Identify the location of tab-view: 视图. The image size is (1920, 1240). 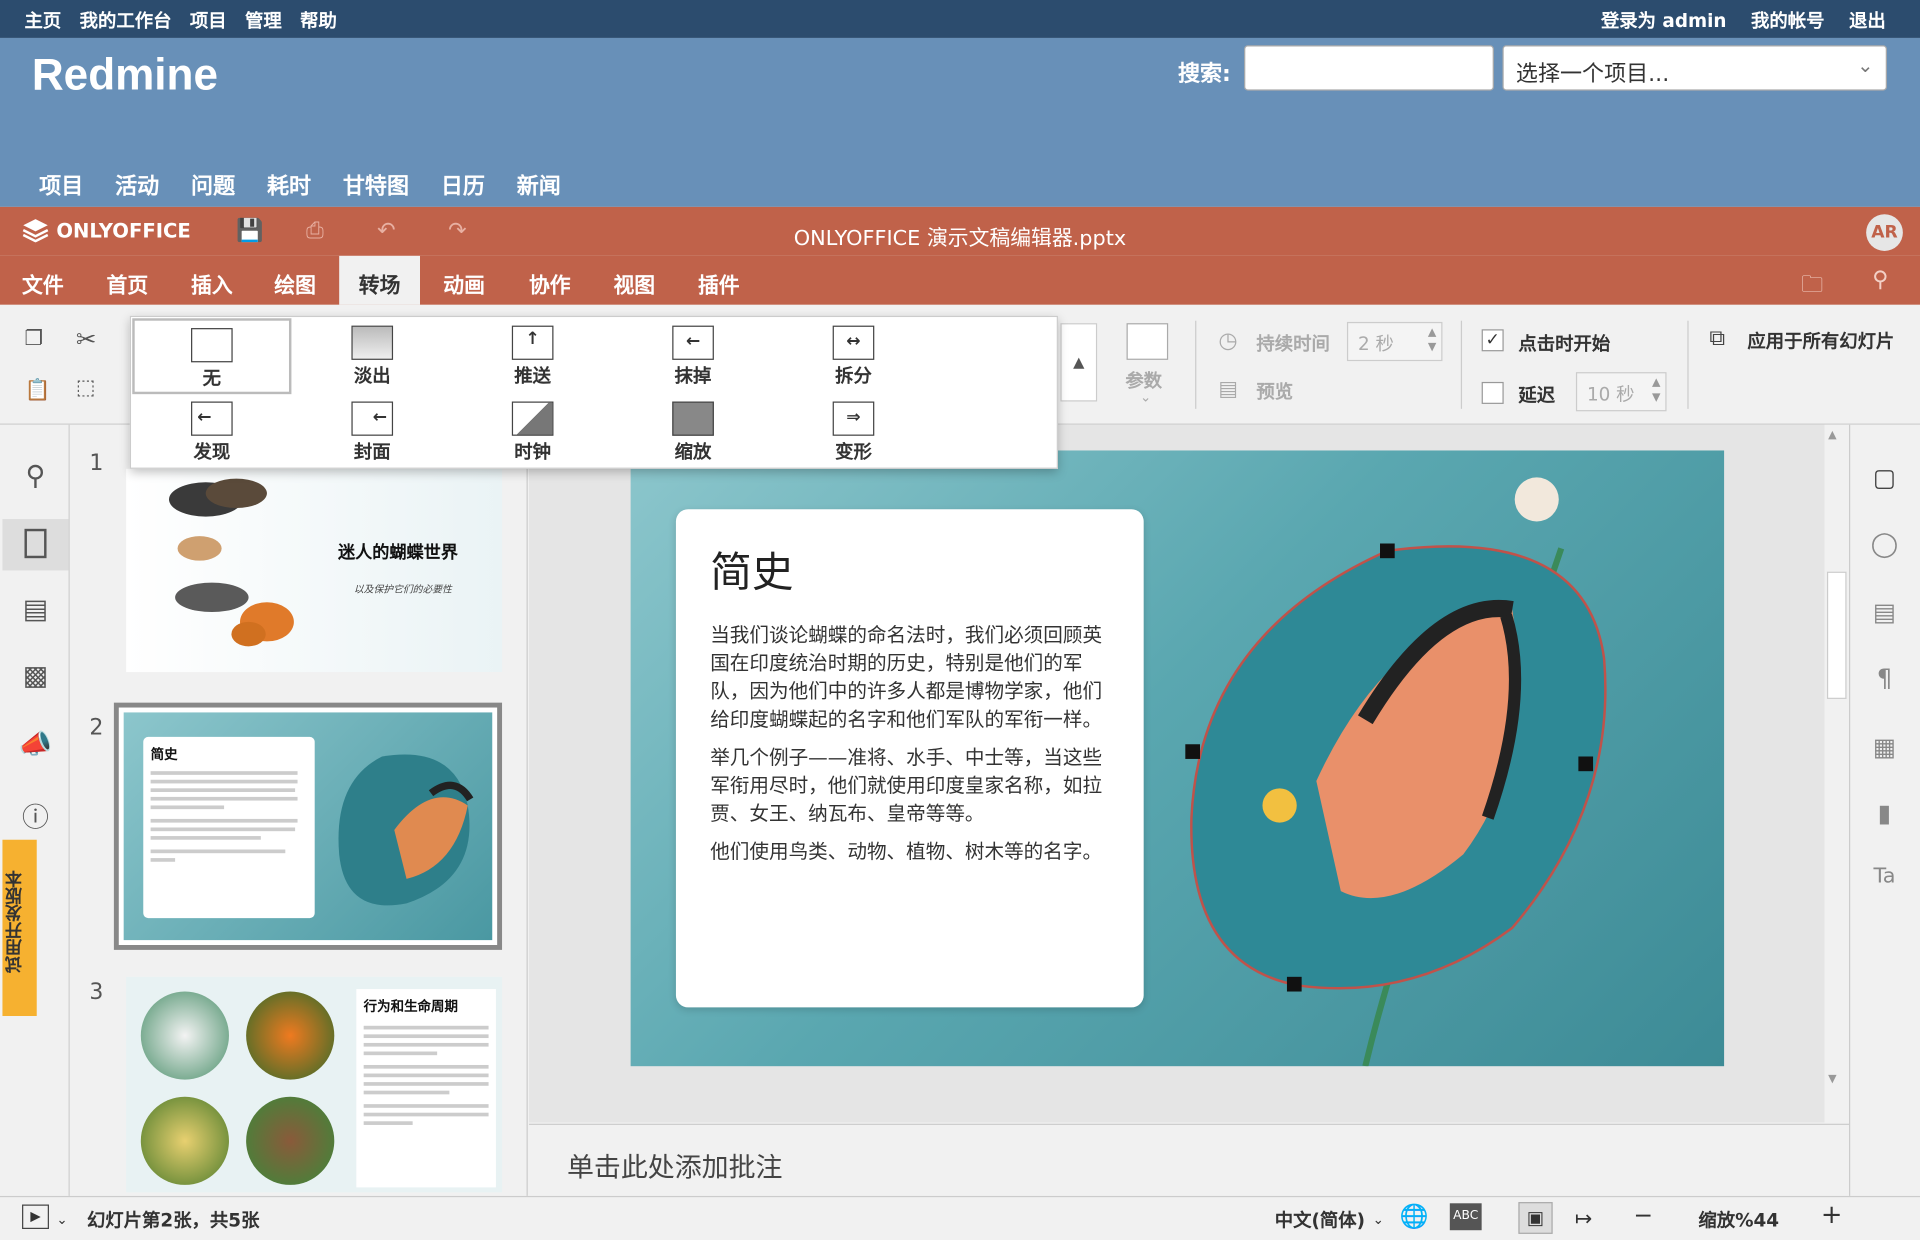
(634, 280).